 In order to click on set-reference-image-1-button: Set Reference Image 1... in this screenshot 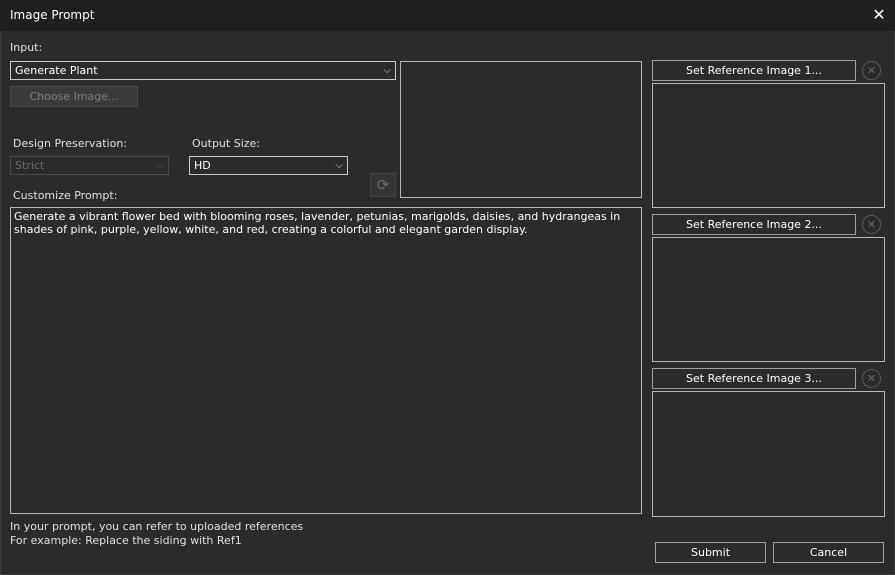, I will do `click(754, 70)`.